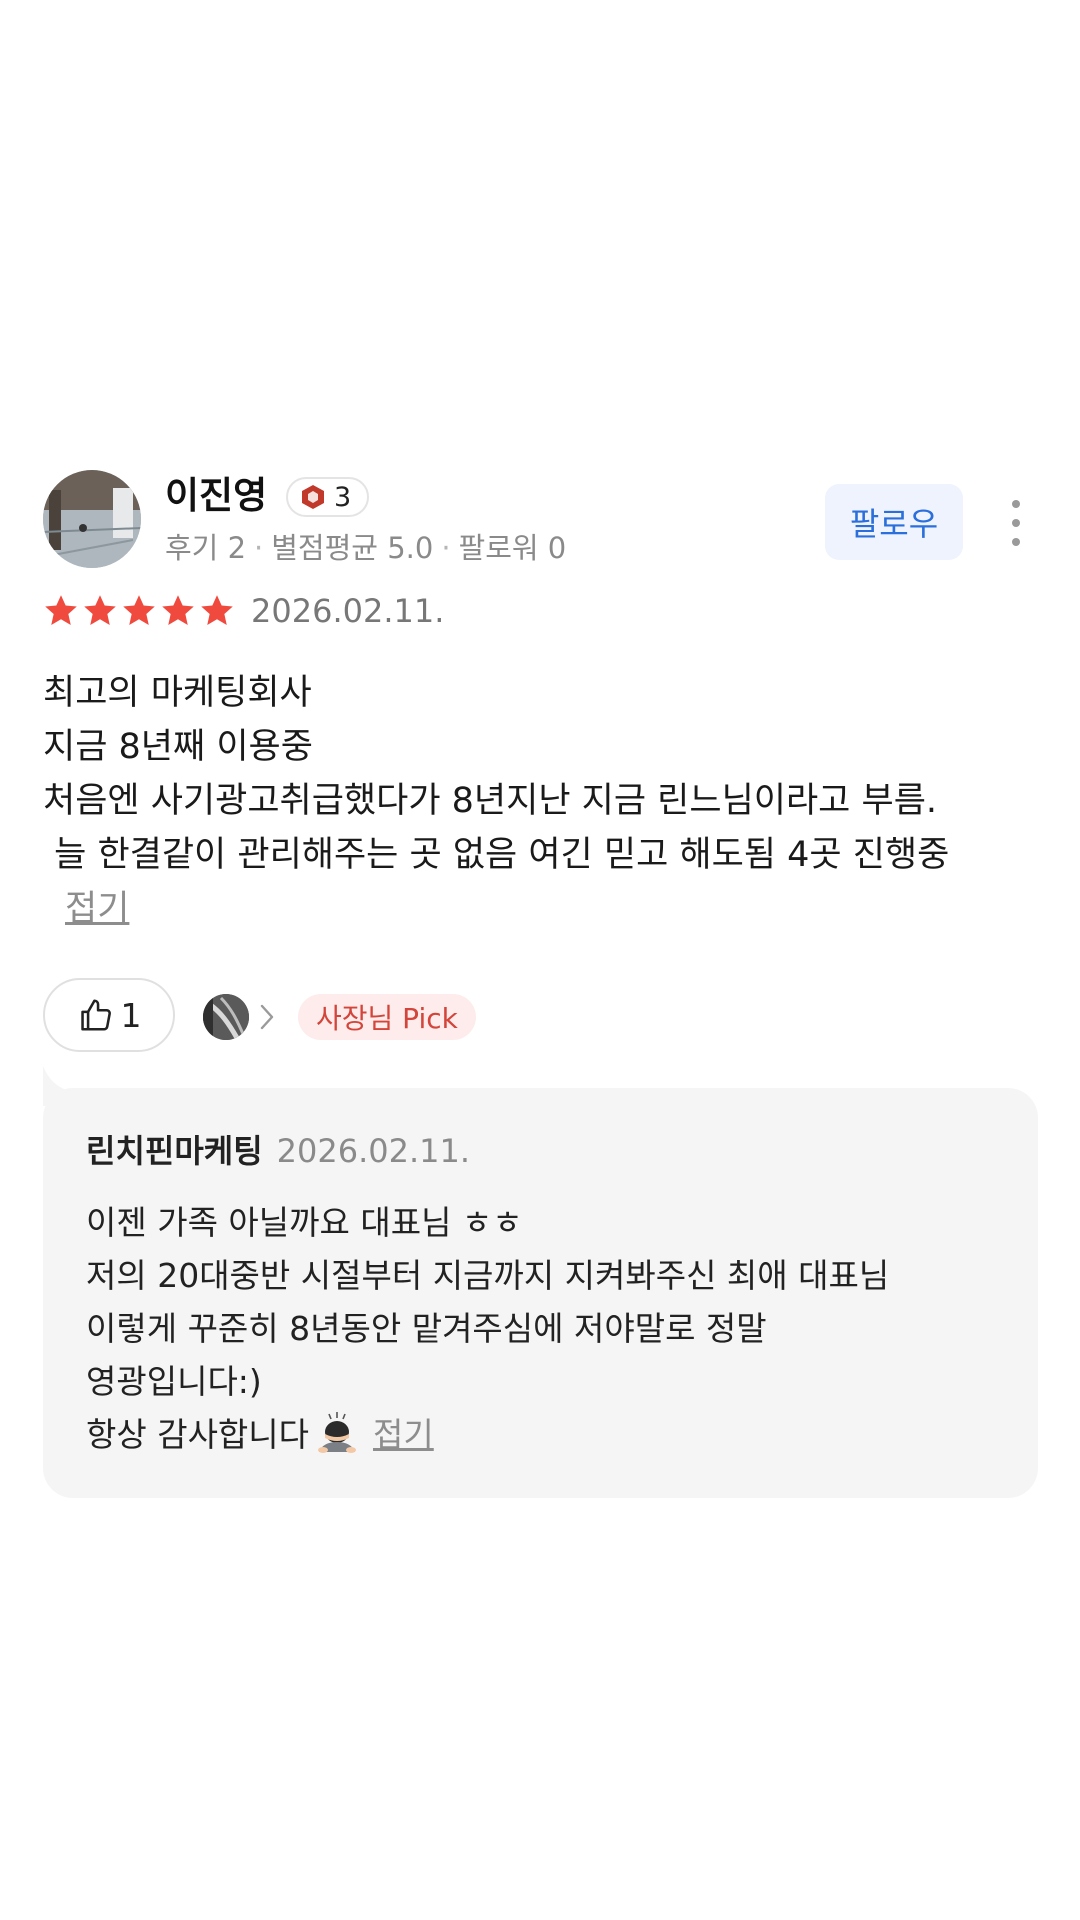  What do you see at coordinates (198, 1434) in the screenshot?
I see `reply-line: 항상 감사합니다` at bounding box center [198, 1434].